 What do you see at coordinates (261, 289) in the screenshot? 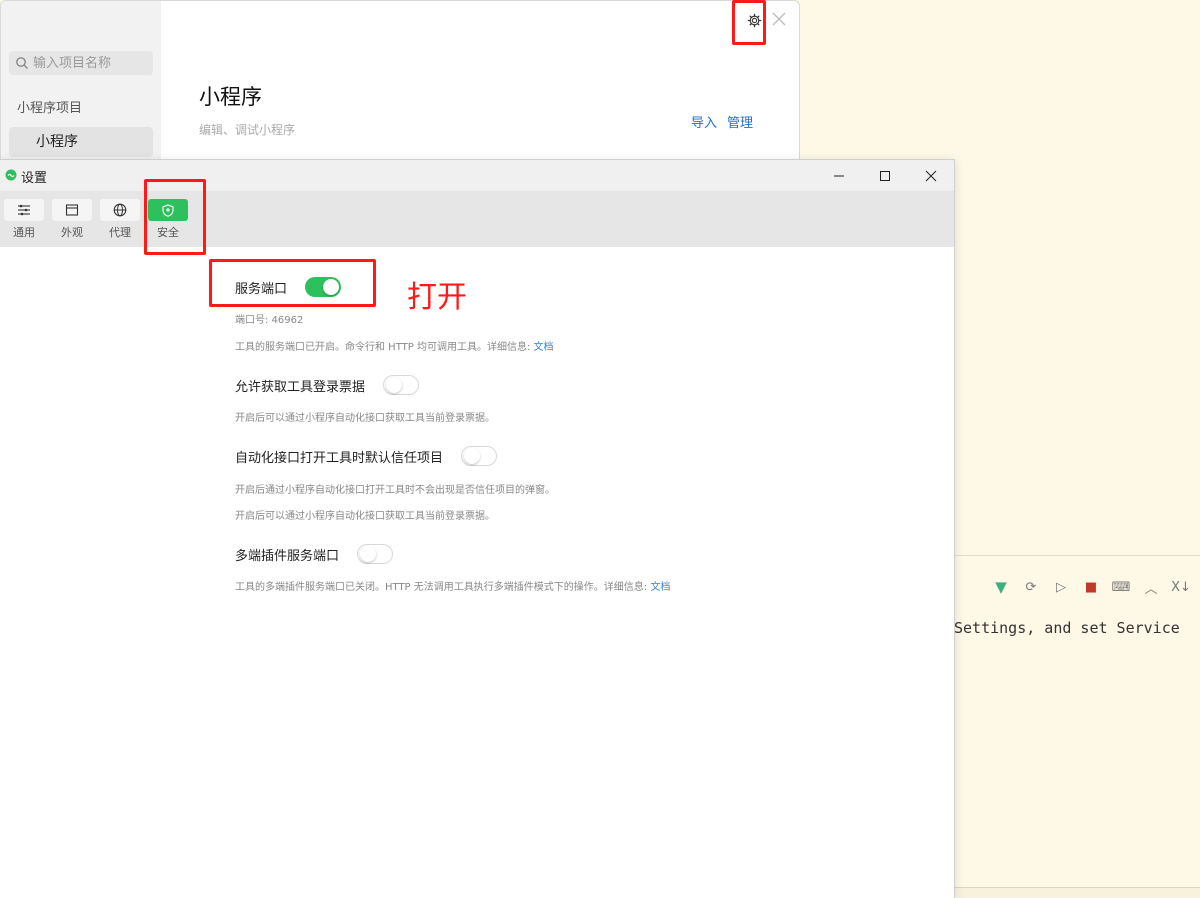
I see `service-port-label: 服务端口` at bounding box center [261, 289].